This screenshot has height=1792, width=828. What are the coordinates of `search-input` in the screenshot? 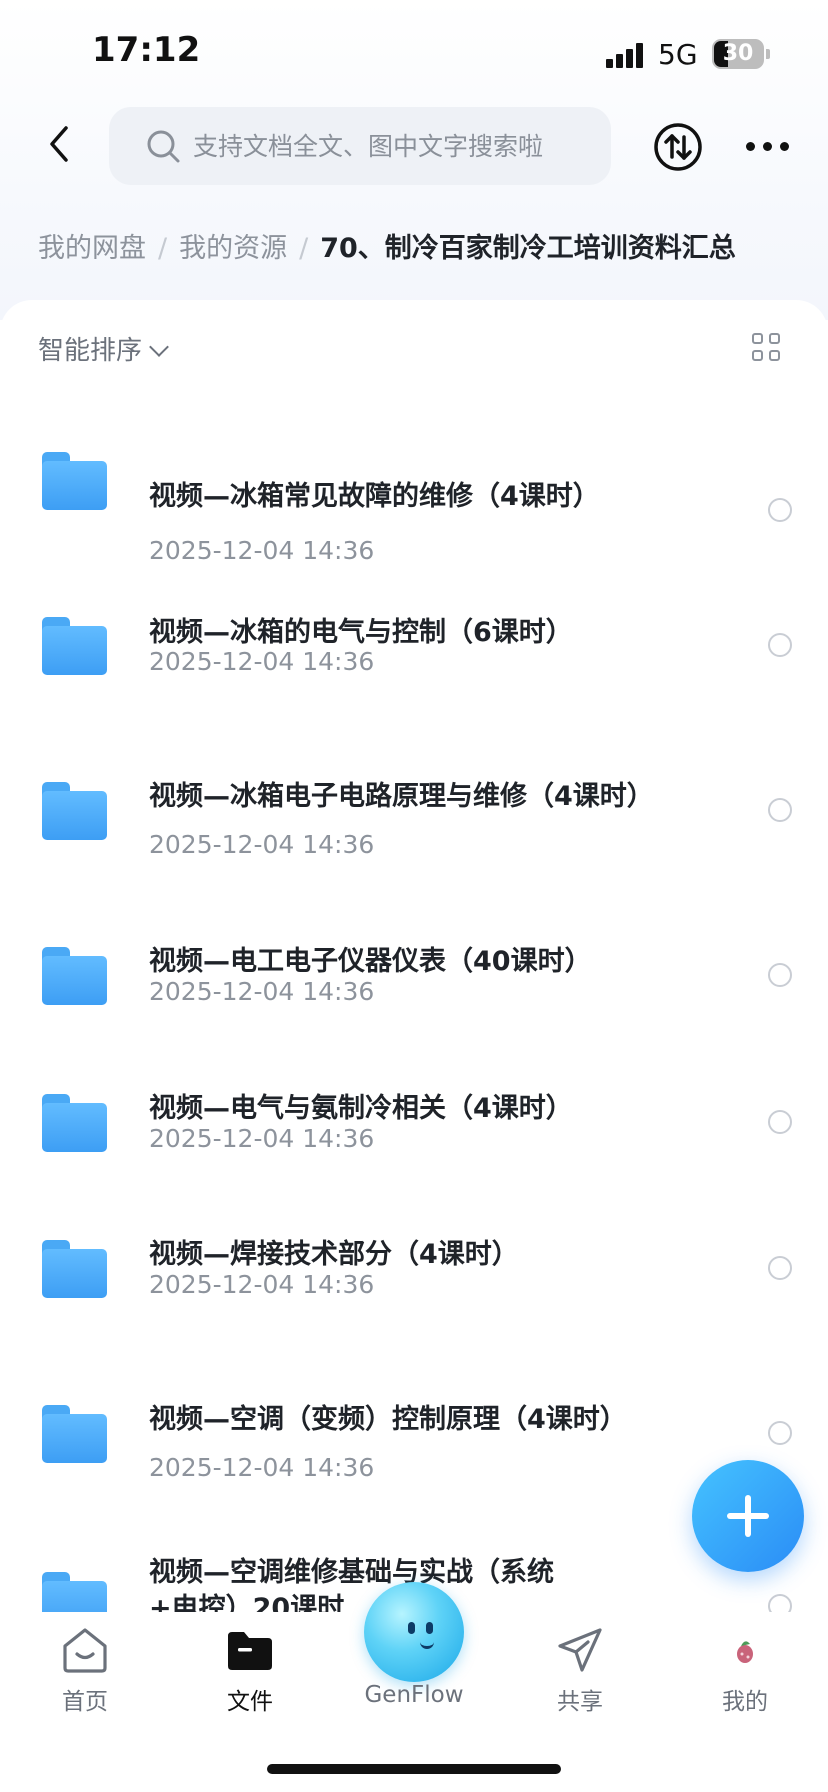 It's located at (393, 146).